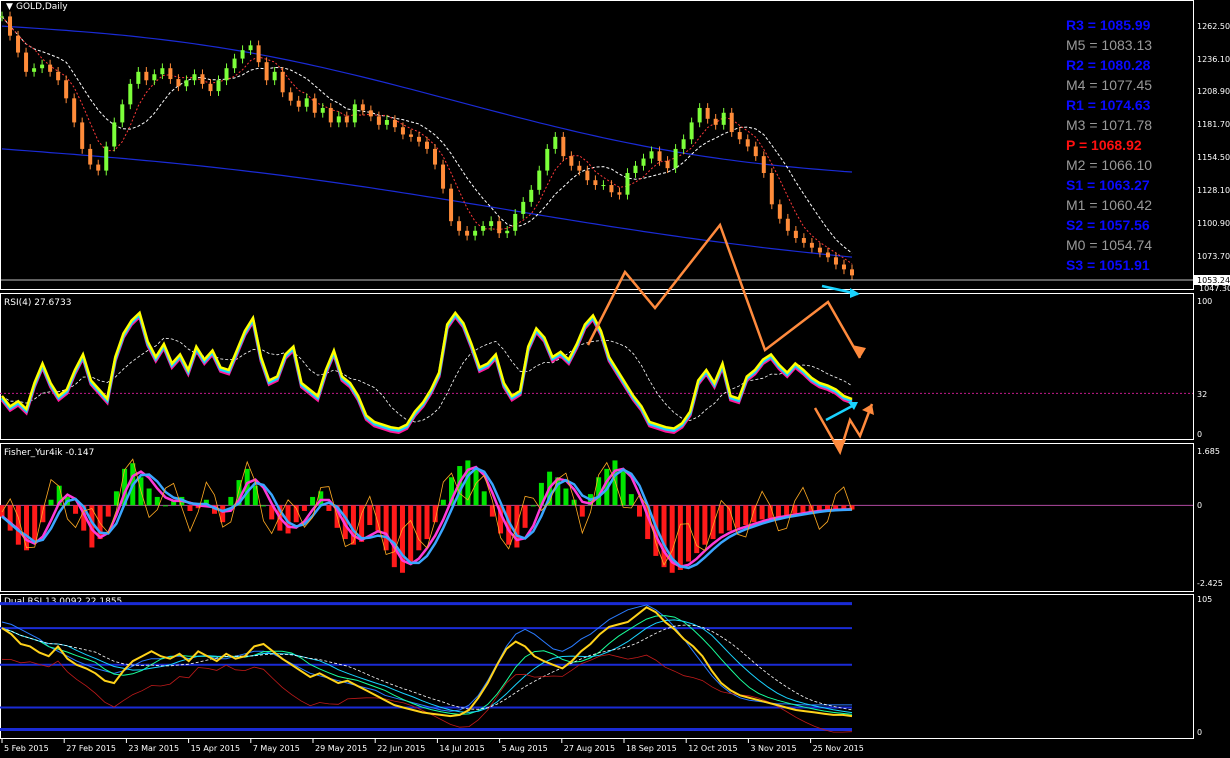 The image size is (1230, 758). Describe the element at coordinates (461, 748) in the screenshot. I see `date-label: 14 Jul 2015` at that location.